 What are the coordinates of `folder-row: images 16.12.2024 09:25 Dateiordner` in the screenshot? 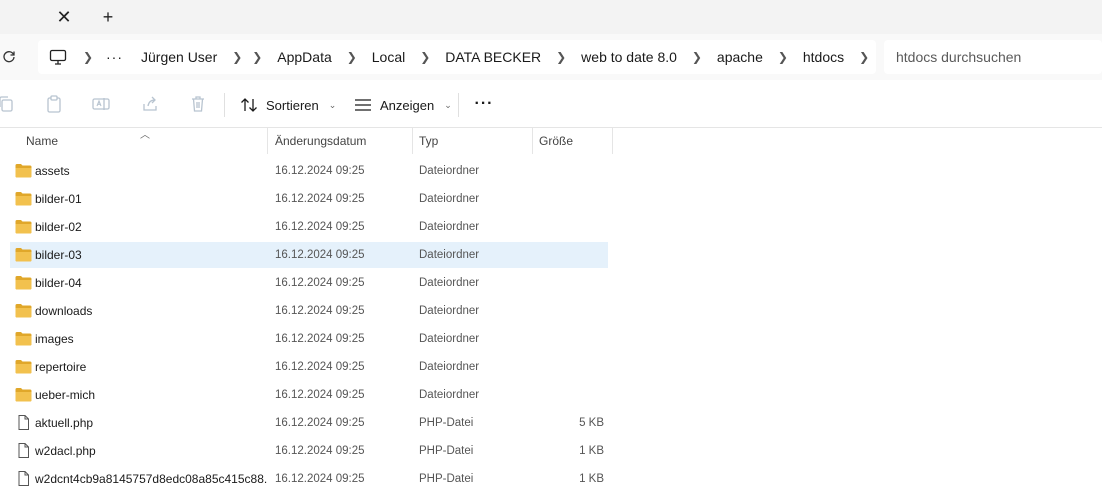 It's located at (309, 339).